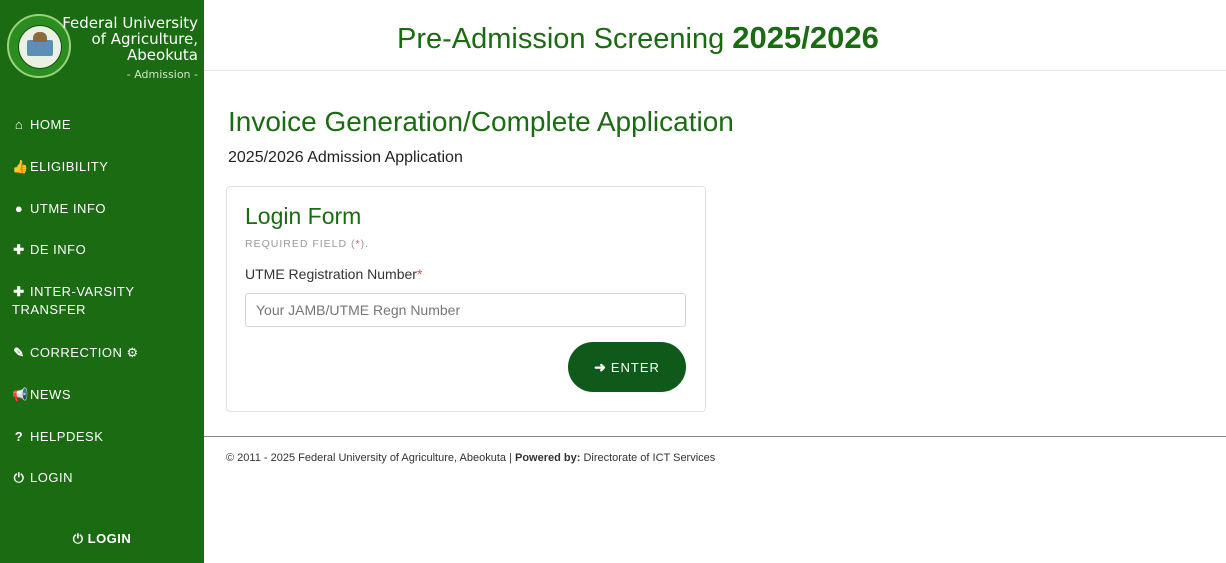 The width and height of the screenshot is (1226, 563). Describe the element at coordinates (69, 166) in the screenshot. I see `sidebar-item-label: ELIGIBILITY` at that location.